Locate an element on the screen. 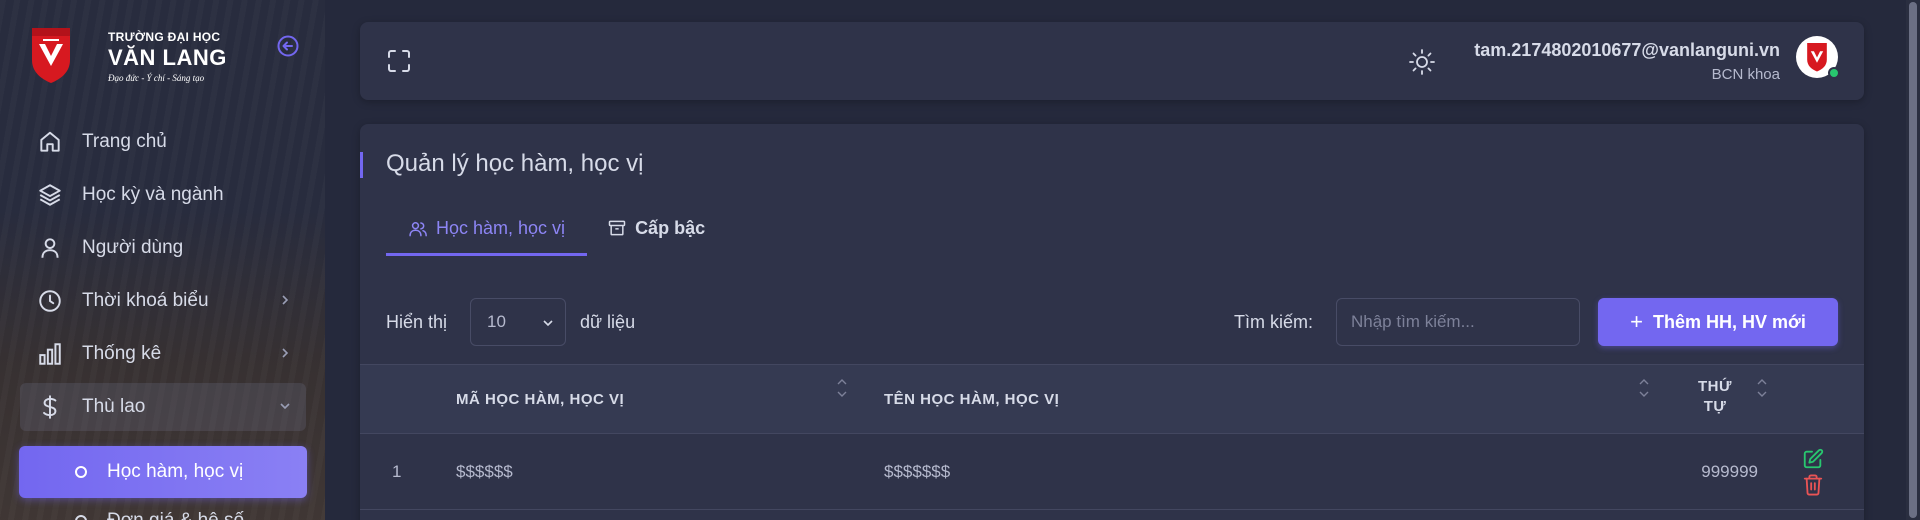  tab-academic-titles: Học hàm, học vị is located at coordinates (487, 230).